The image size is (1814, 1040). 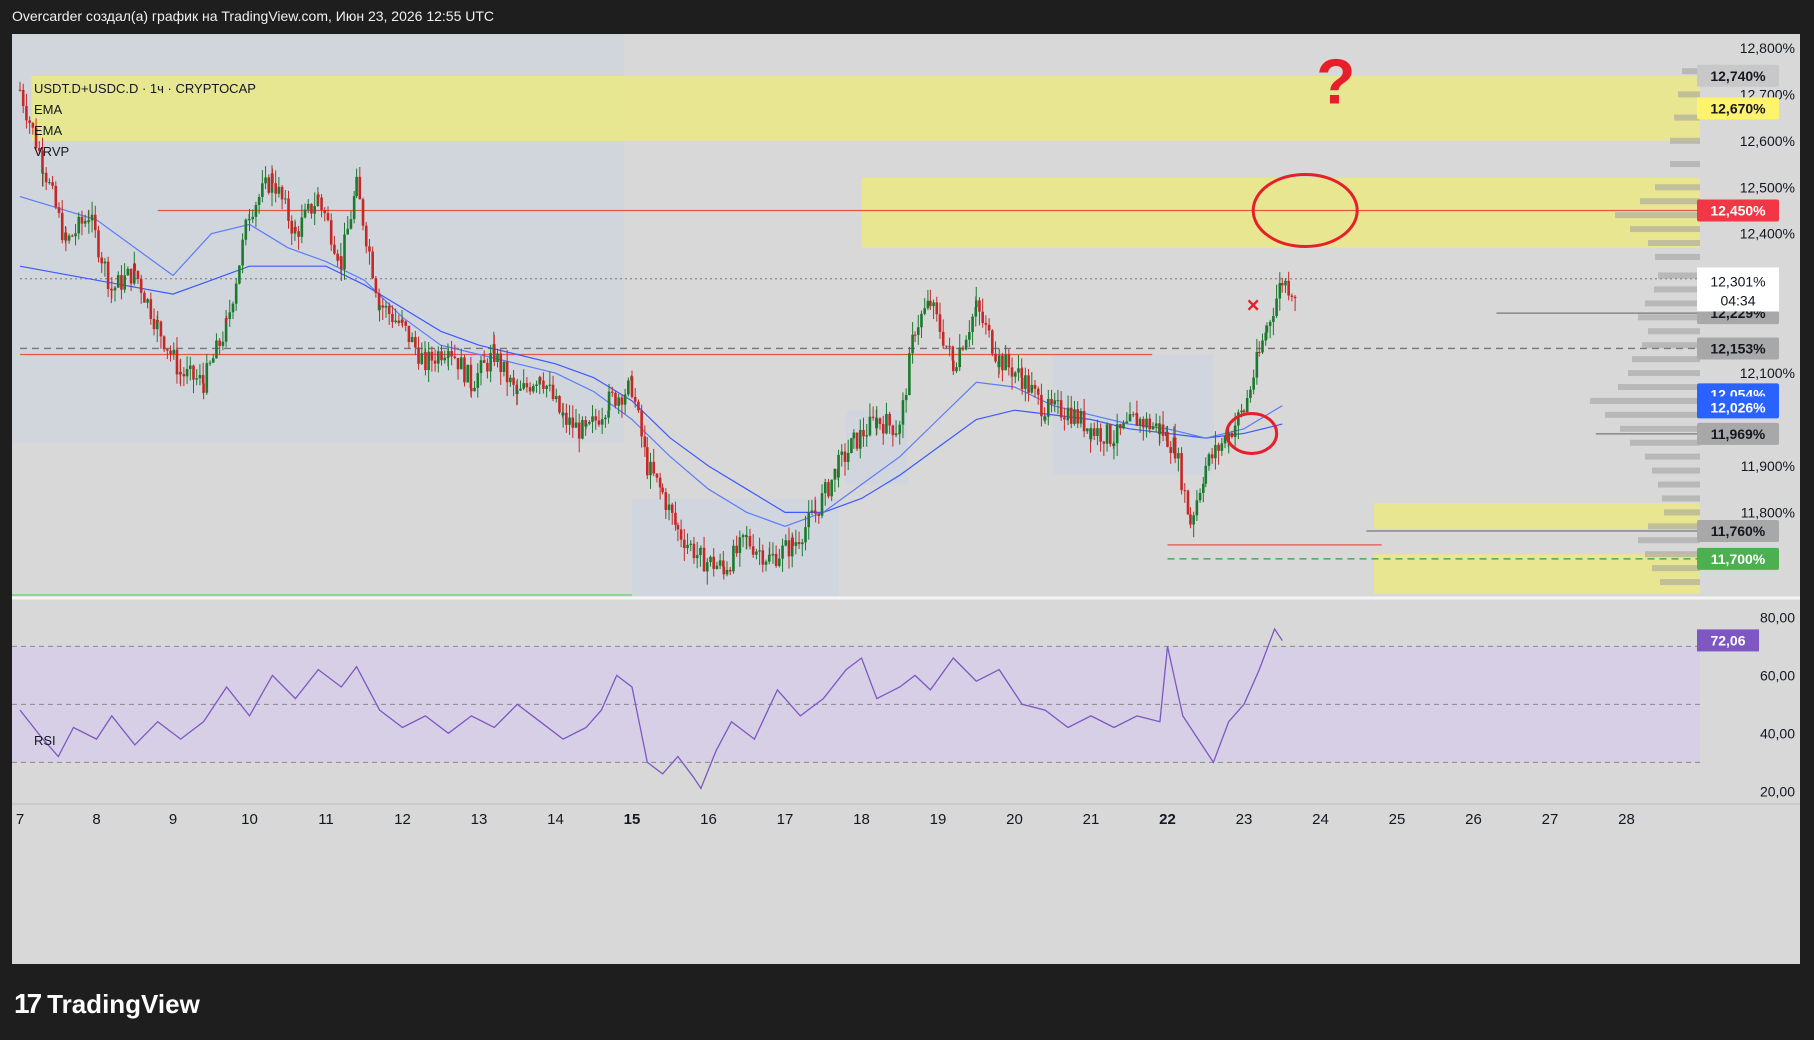 I want to click on tradingview-logo: 17 TradingView, so click(x=107, y=1004).